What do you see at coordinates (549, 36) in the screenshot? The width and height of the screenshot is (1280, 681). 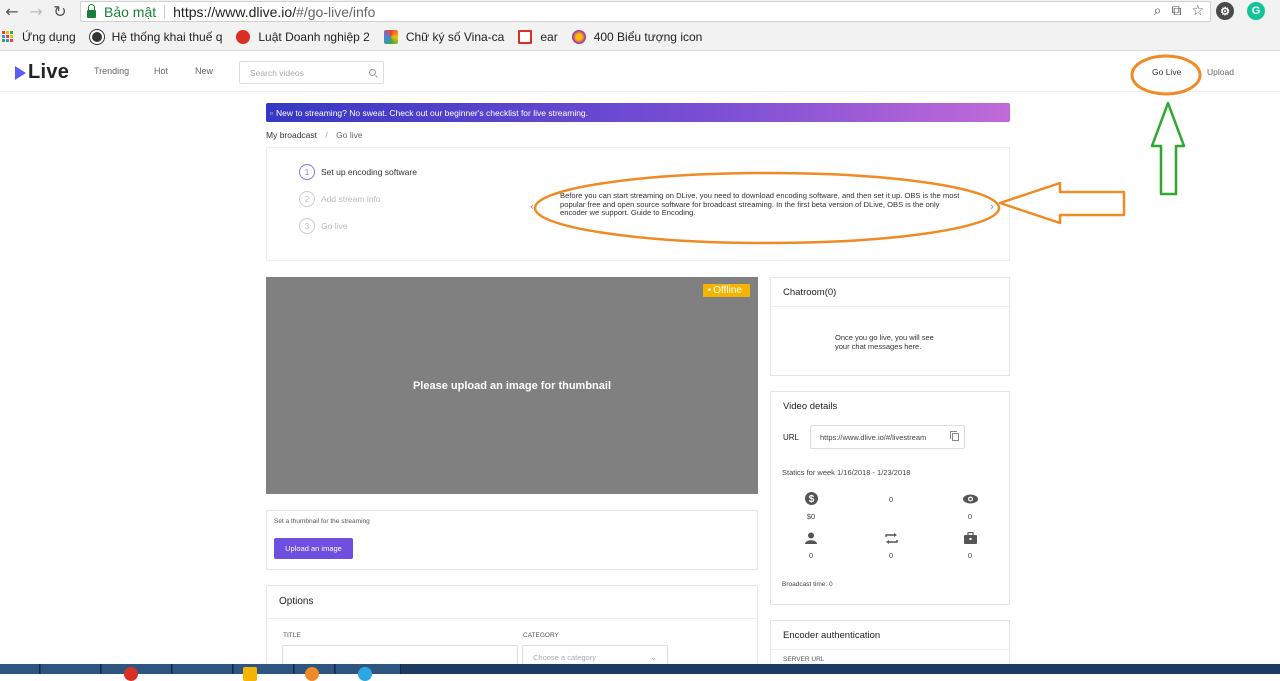 I see `bookmark-label: ear` at bounding box center [549, 36].